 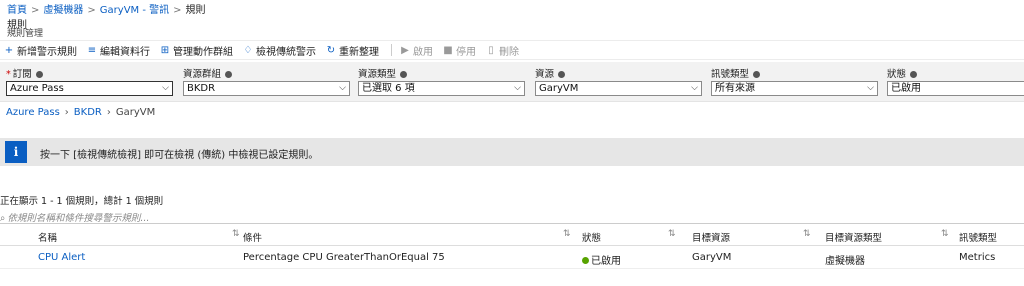 What do you see at coordinates (89, 88) in the screenshot?
I see `subscription-select: Azure Pass ⌵` at bounding box center [89, 88].